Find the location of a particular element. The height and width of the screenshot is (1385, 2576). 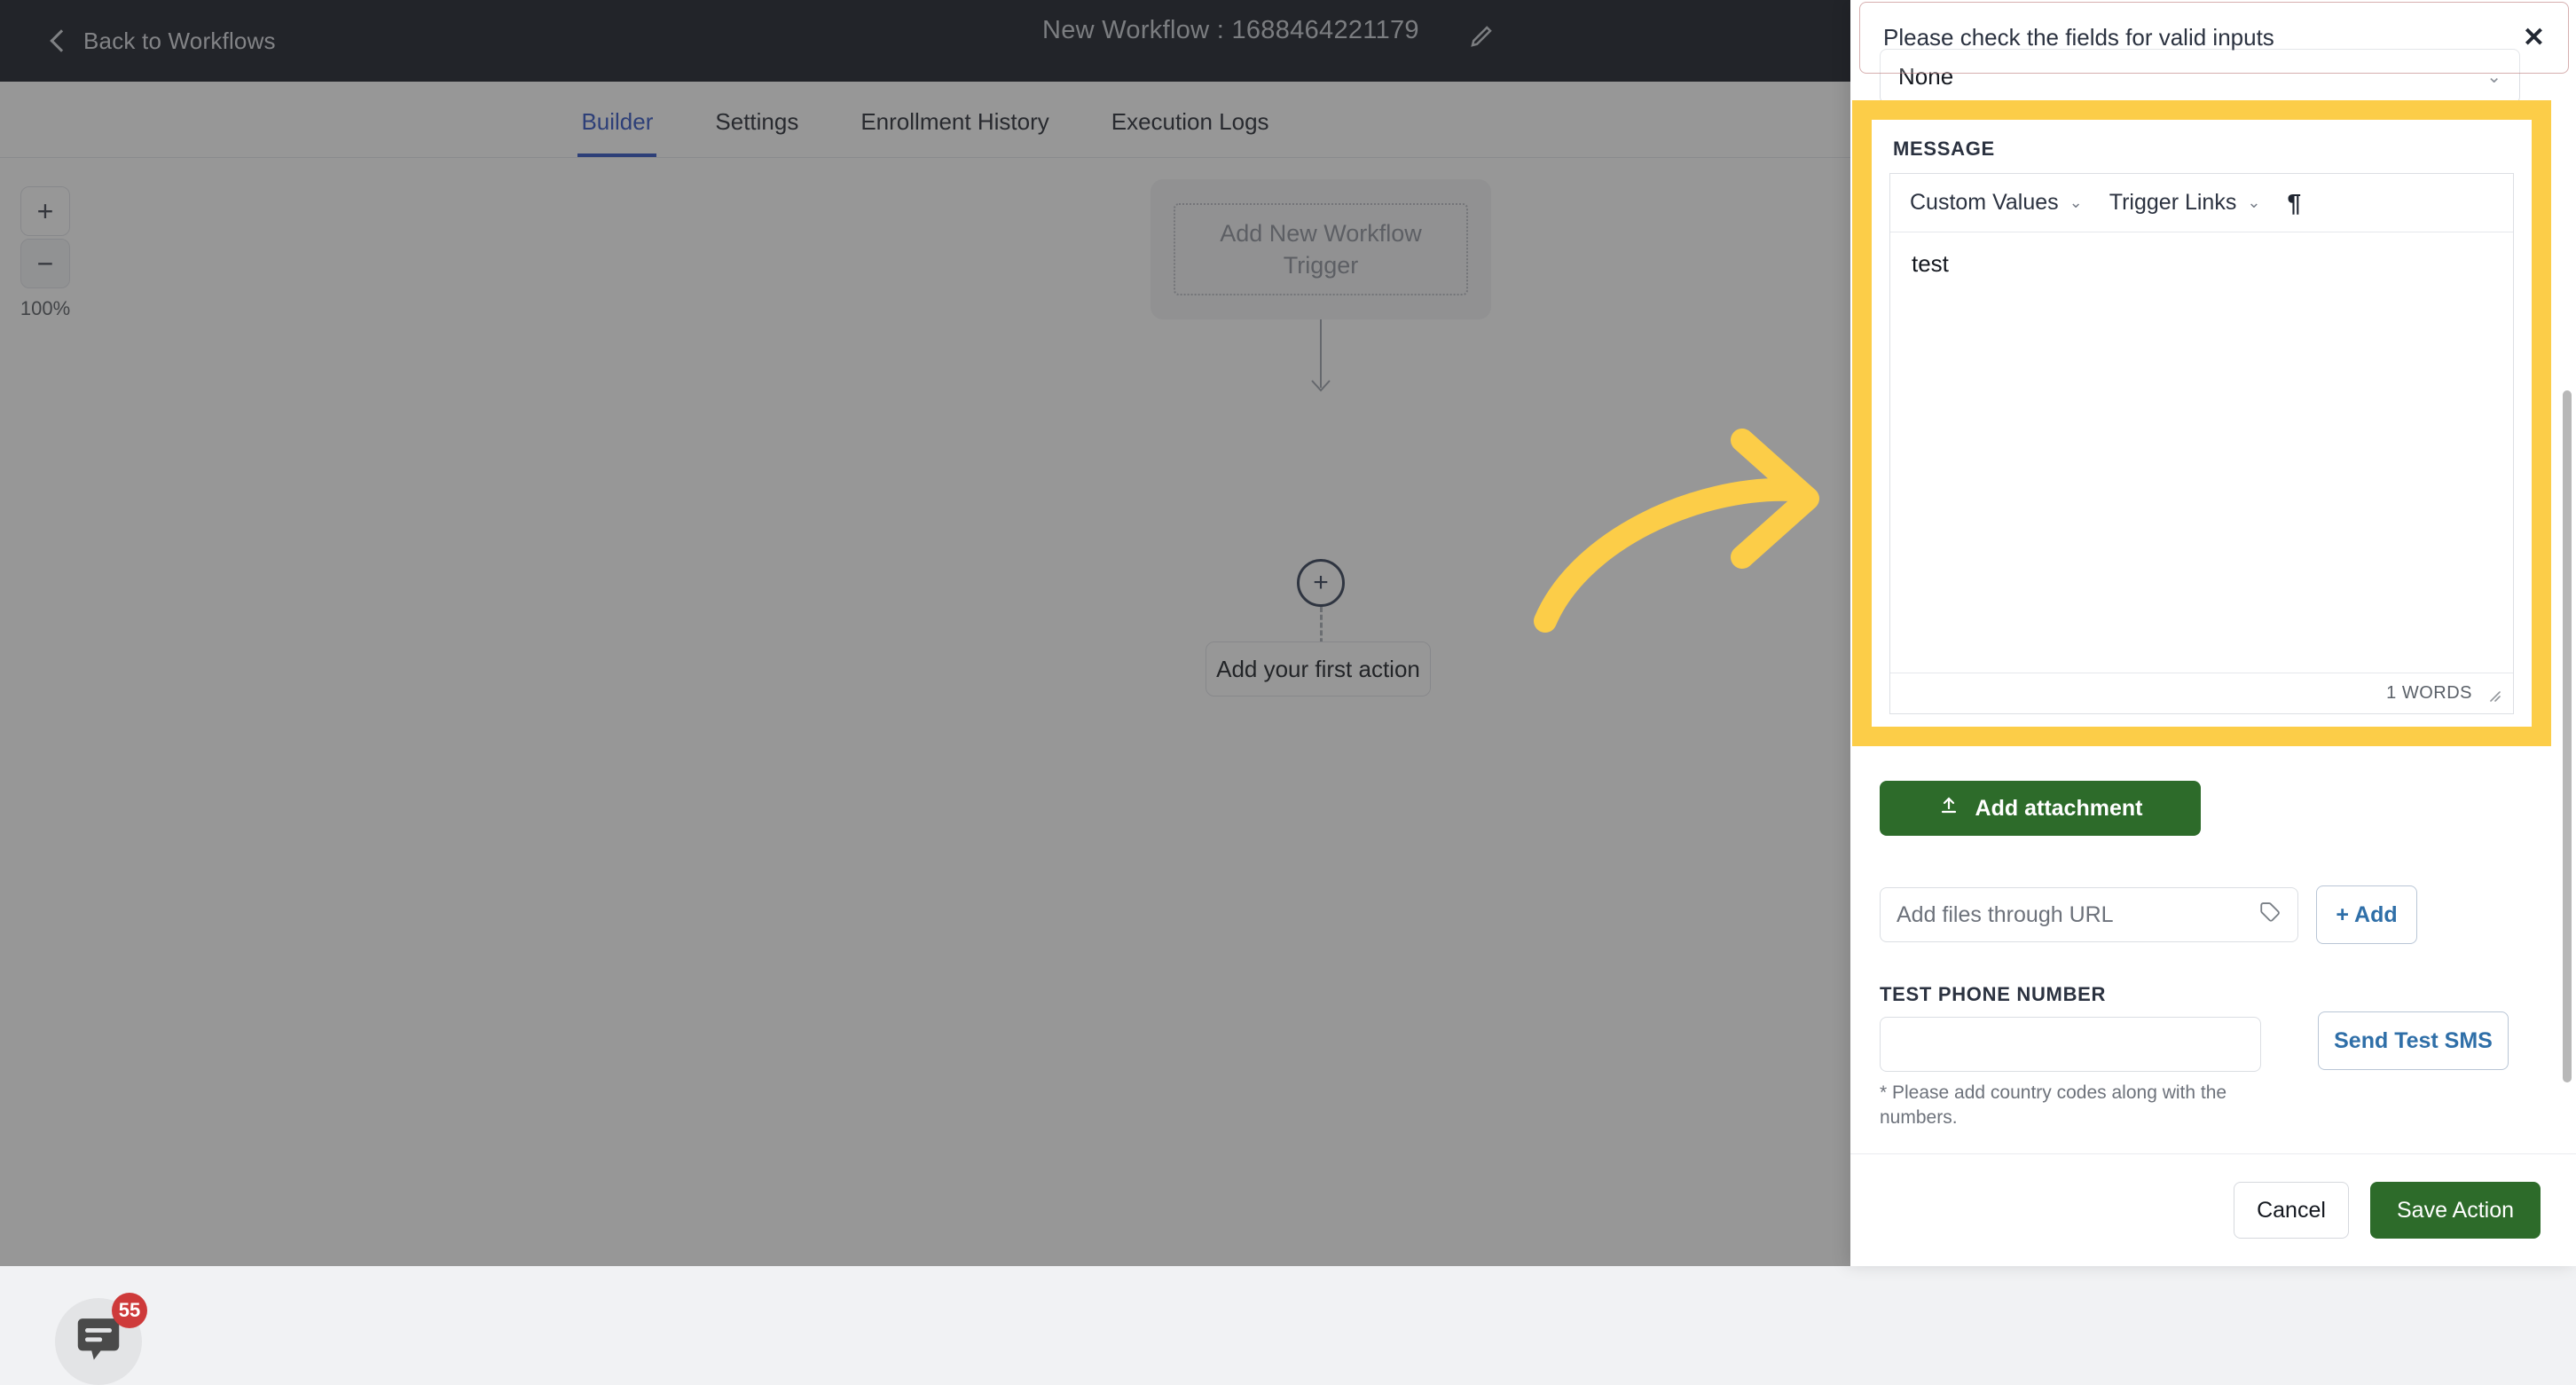

add-url-button: + Add is located at coordinates (2366, 914).